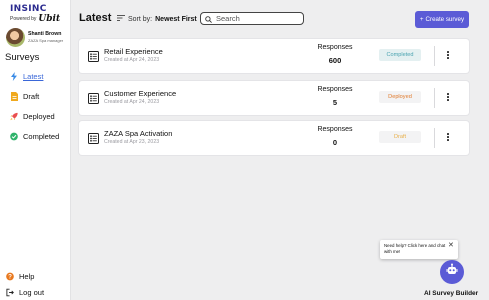 This screenshot has width=489, height=300. I want to click on survey-title: Customer Experience, so click(140, 93).